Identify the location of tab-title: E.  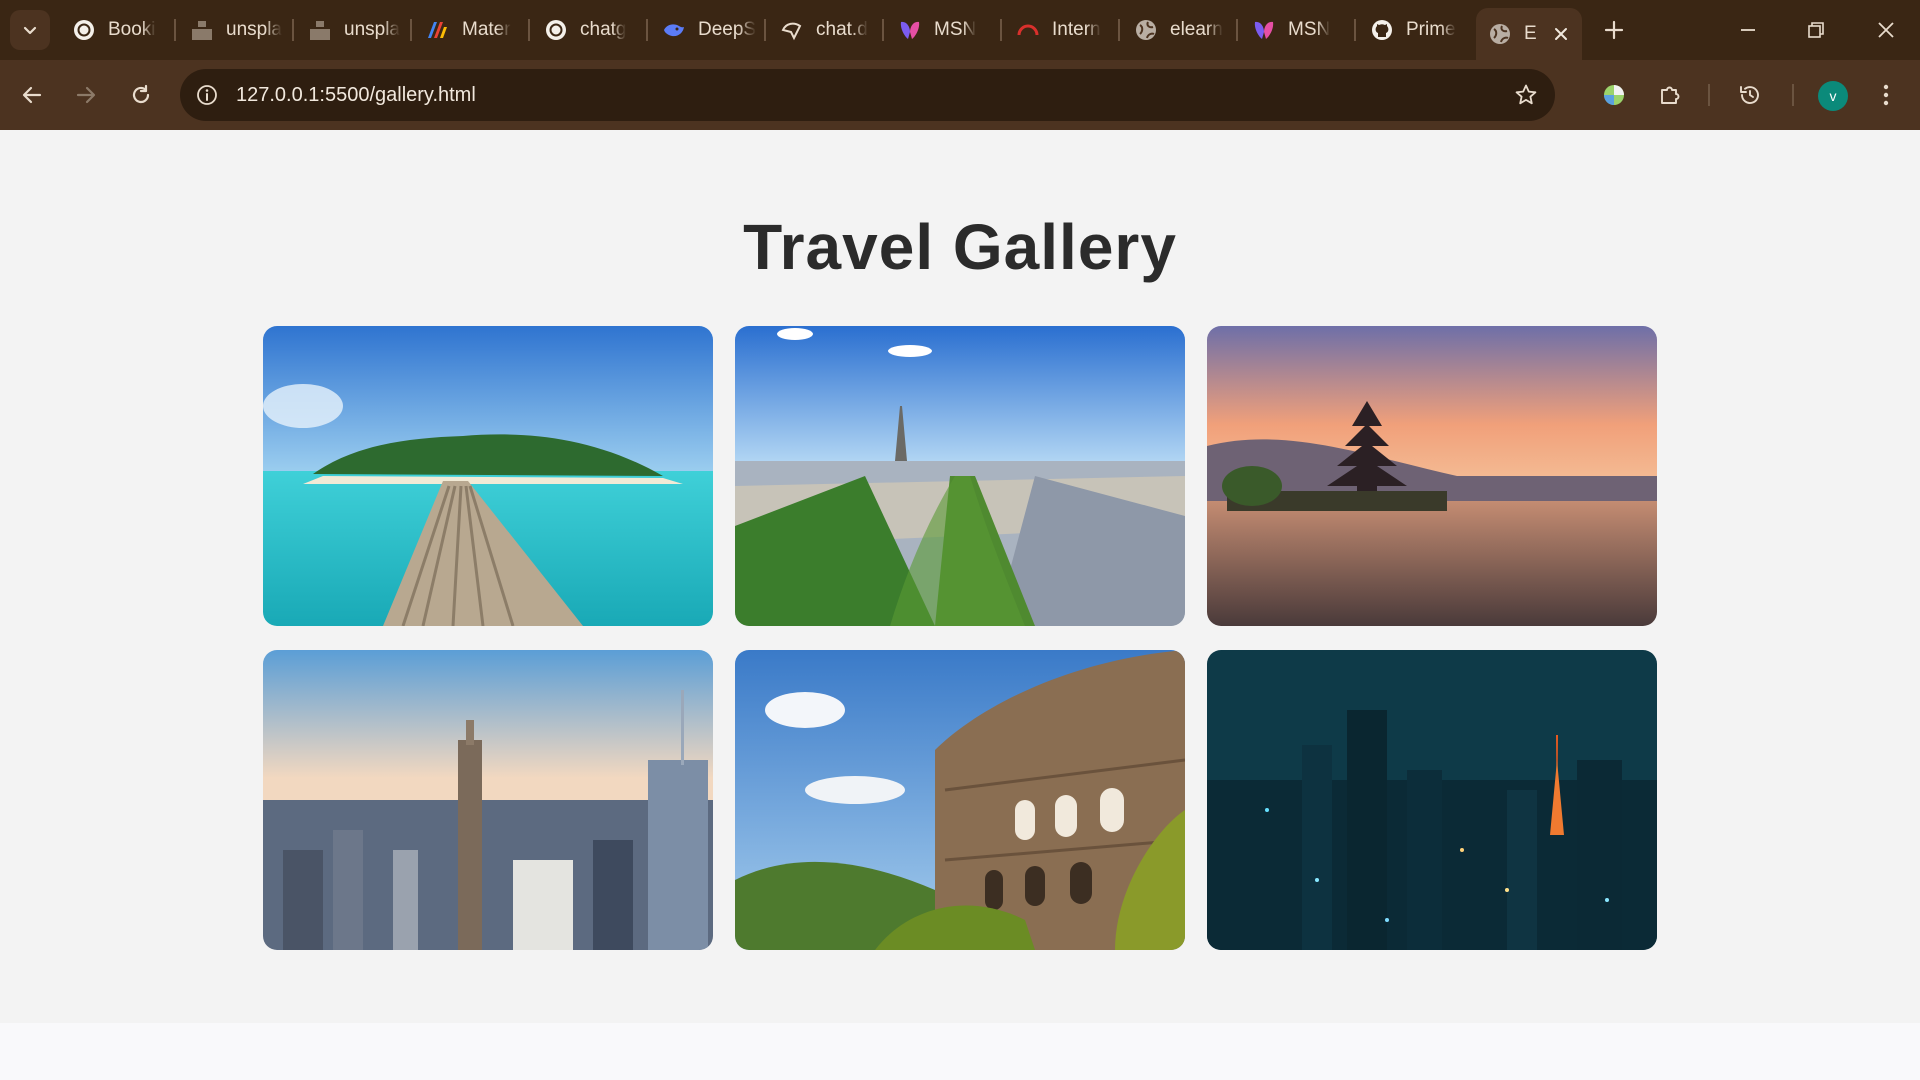
(1530, 33).